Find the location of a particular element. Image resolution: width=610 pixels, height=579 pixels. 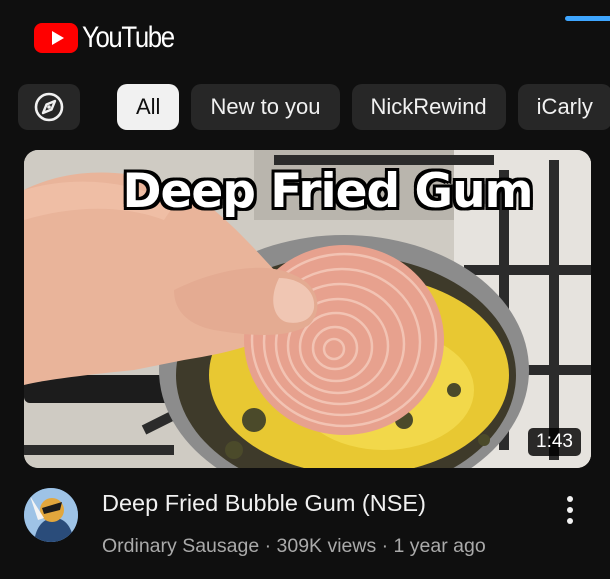

app-header: YouTube is located at coordinates (111, 38).